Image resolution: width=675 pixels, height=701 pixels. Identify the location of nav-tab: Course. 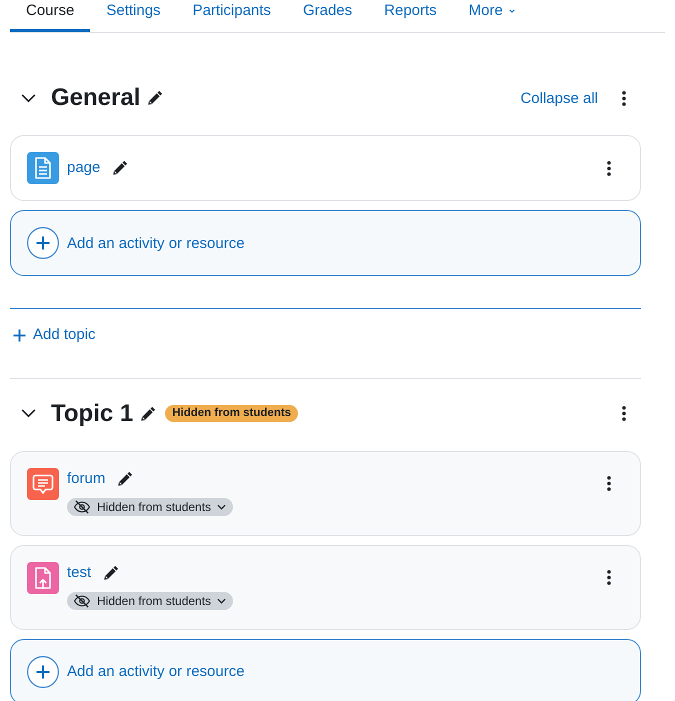
(50, 16).